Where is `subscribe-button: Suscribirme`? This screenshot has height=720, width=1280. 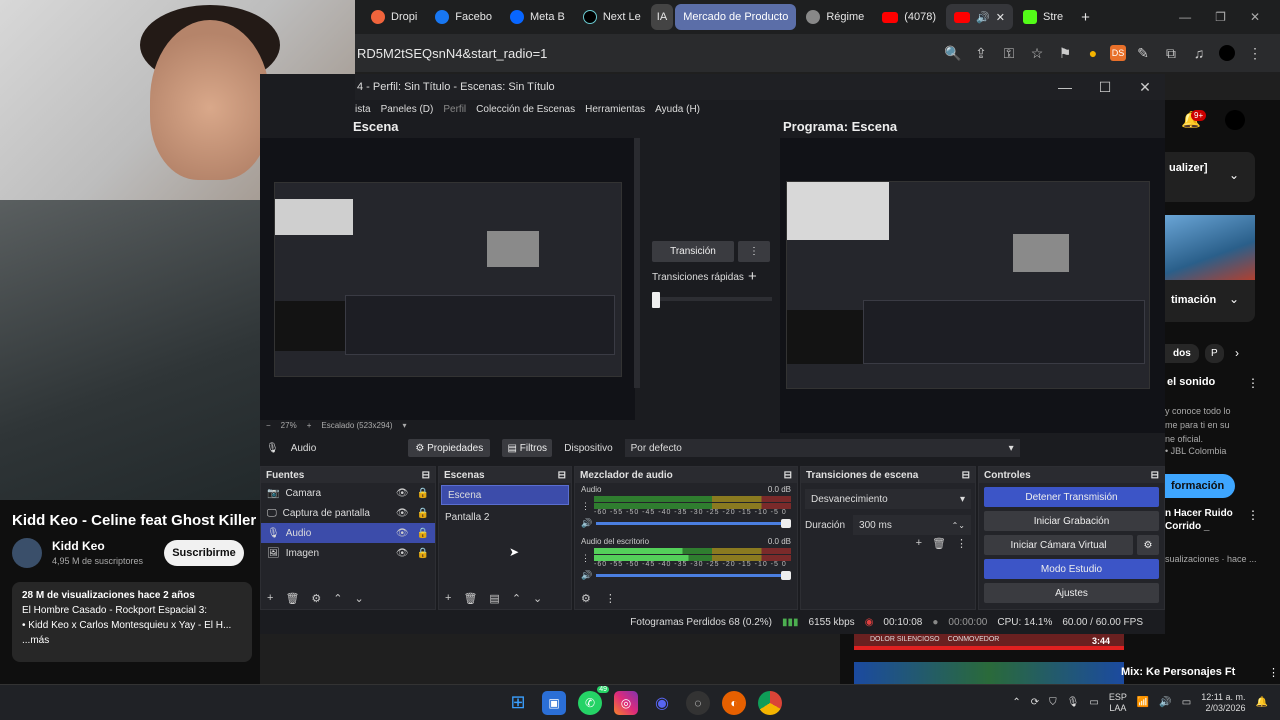
subscribe-button: Suscribirme is located at coordinates (204, 553).